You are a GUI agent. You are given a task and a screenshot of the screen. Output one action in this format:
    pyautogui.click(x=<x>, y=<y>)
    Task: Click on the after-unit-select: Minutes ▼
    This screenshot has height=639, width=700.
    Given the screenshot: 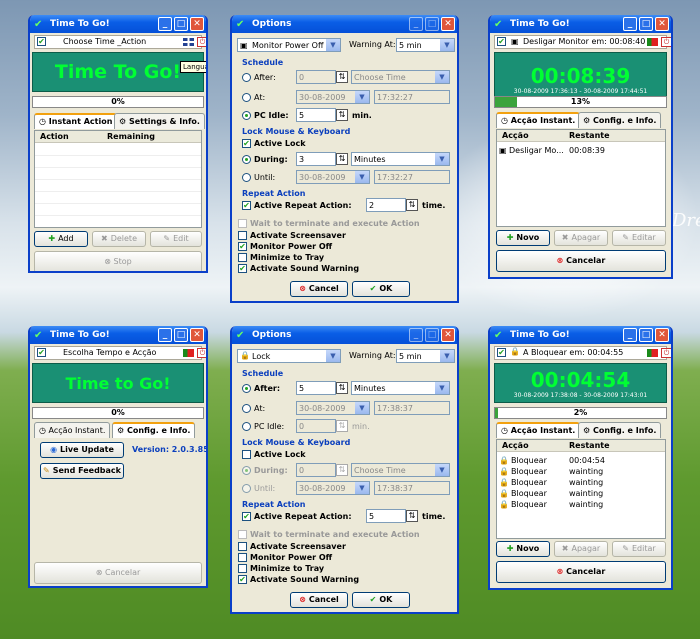 What is the action you would take?
    pyautogui.click(x=400, y=388)
    